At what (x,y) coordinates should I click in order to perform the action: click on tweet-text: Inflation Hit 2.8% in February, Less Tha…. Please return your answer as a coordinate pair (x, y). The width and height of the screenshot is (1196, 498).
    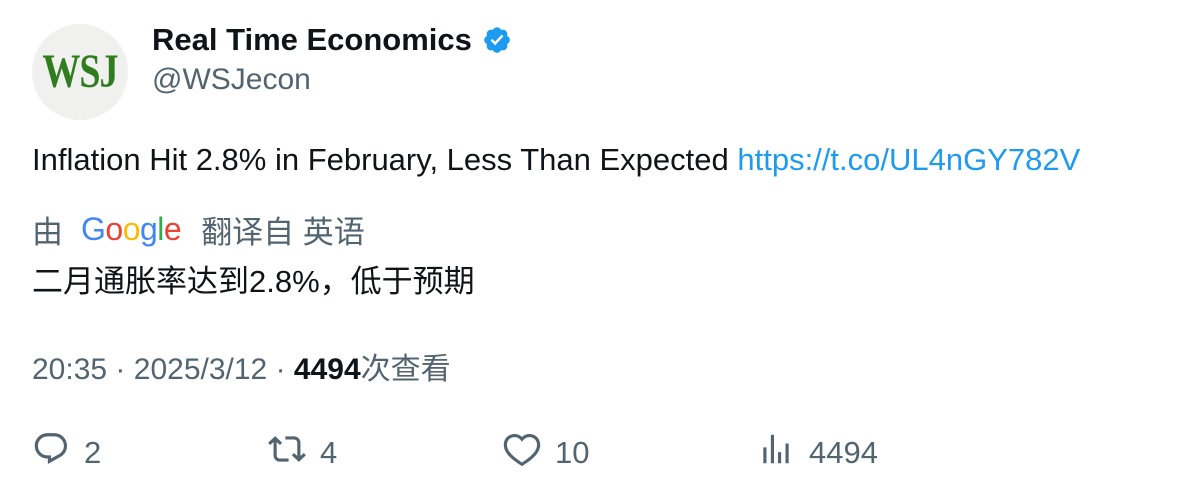
    Looking at the image, I should click on (556, 160).